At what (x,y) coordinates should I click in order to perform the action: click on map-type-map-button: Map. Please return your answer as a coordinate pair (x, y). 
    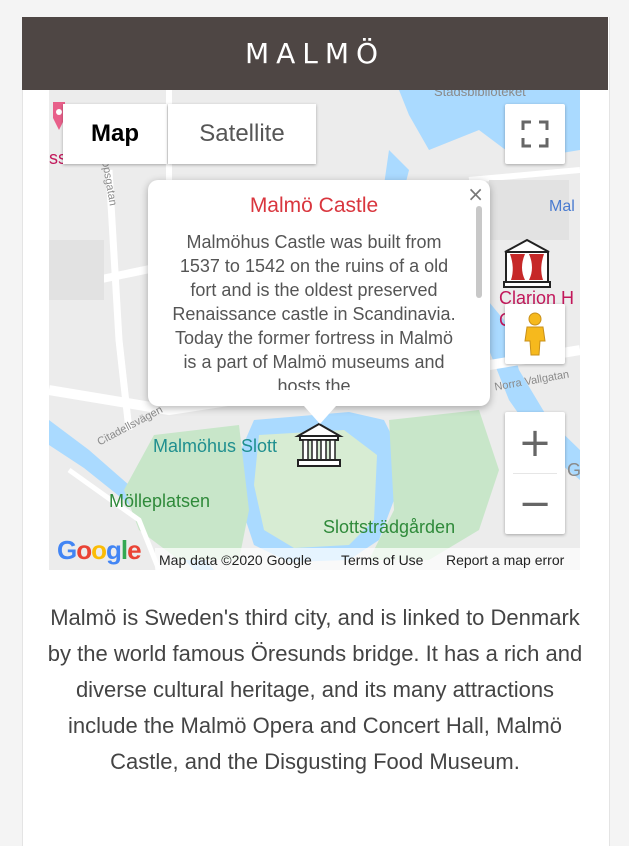
    Looking at the image, I should click on (115, 134).